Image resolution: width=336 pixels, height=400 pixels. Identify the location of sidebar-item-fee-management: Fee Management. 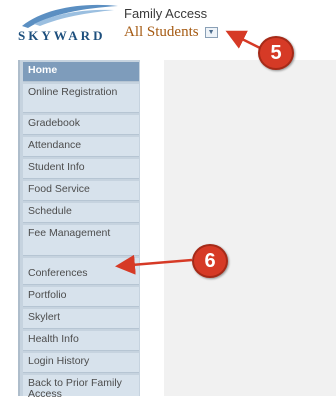
(81, 240).